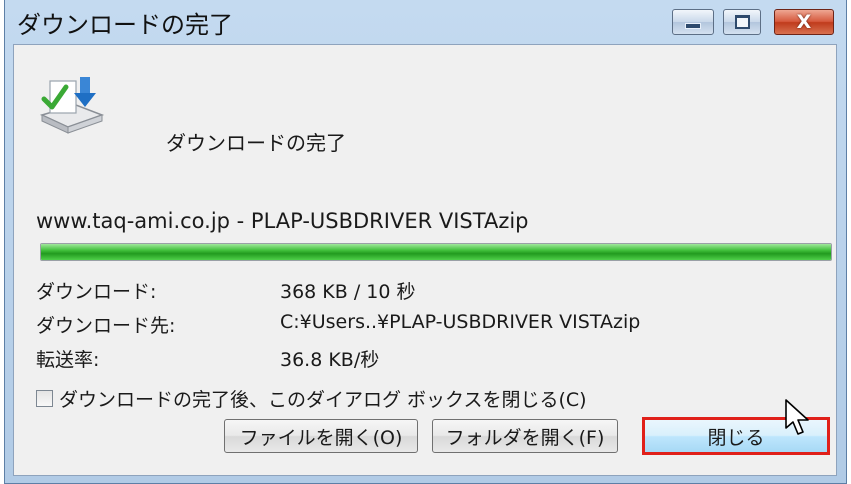 Image resolution: width=851 pixels, height=484 pixels. I want to click on maximize-icon, so click(742, 22).